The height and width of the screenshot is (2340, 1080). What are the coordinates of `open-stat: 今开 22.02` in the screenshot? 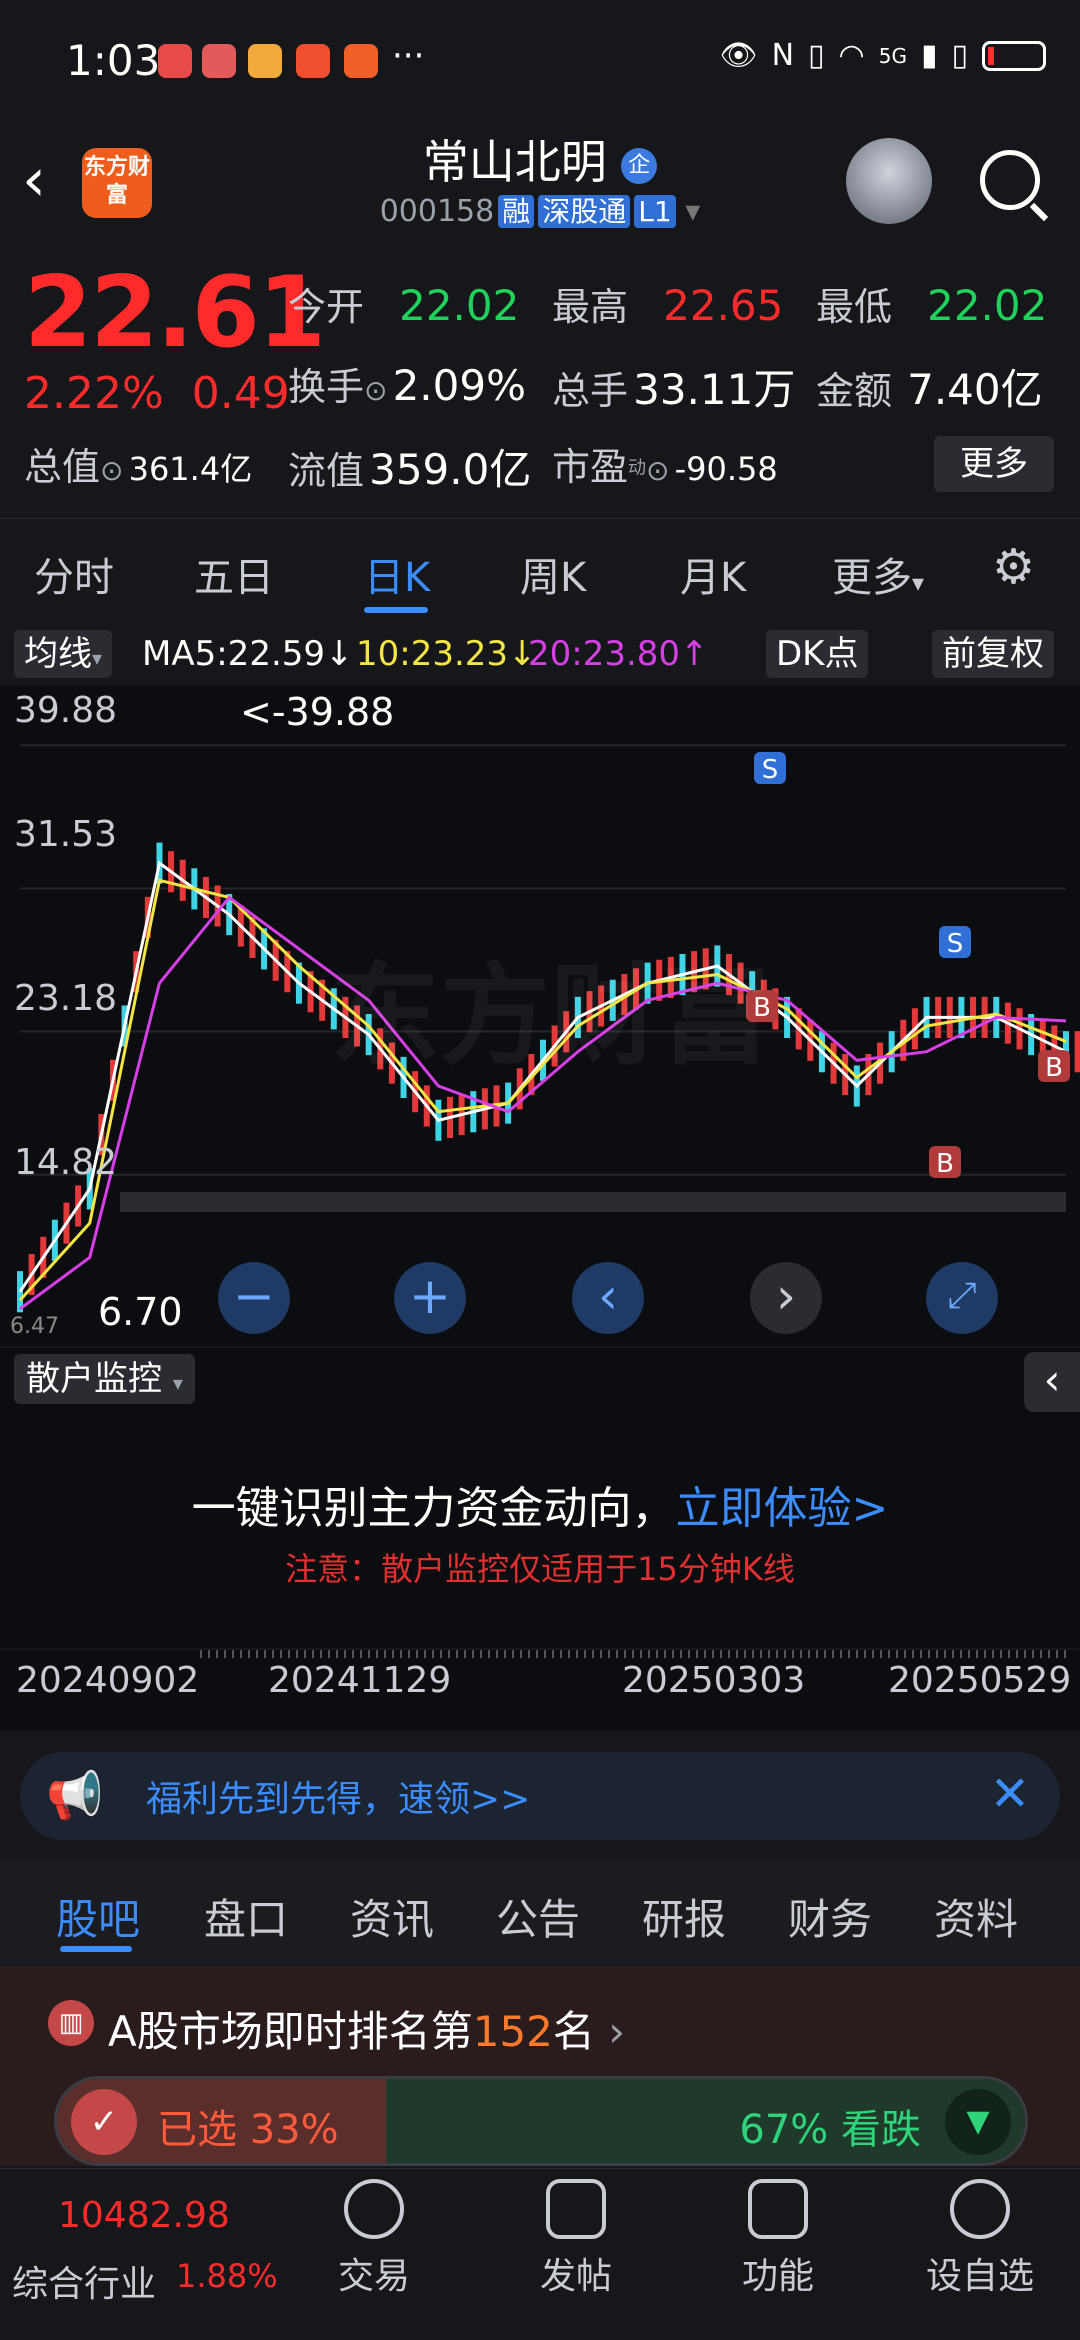 It's located at (403, 303).